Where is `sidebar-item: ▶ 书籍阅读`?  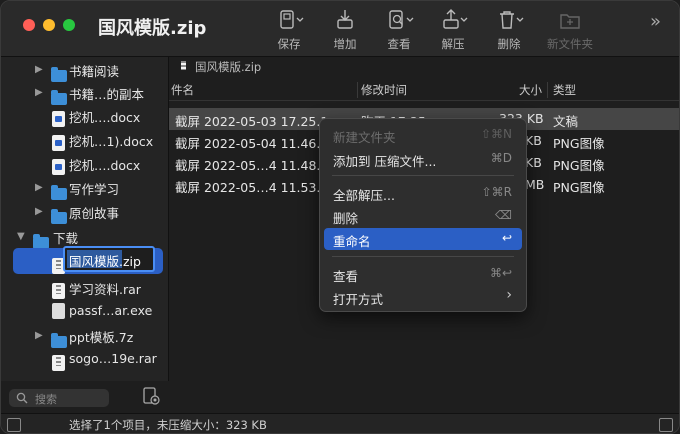
sidebar-item: ▶ 书籍阅读 is located at coordinates (85, 69).